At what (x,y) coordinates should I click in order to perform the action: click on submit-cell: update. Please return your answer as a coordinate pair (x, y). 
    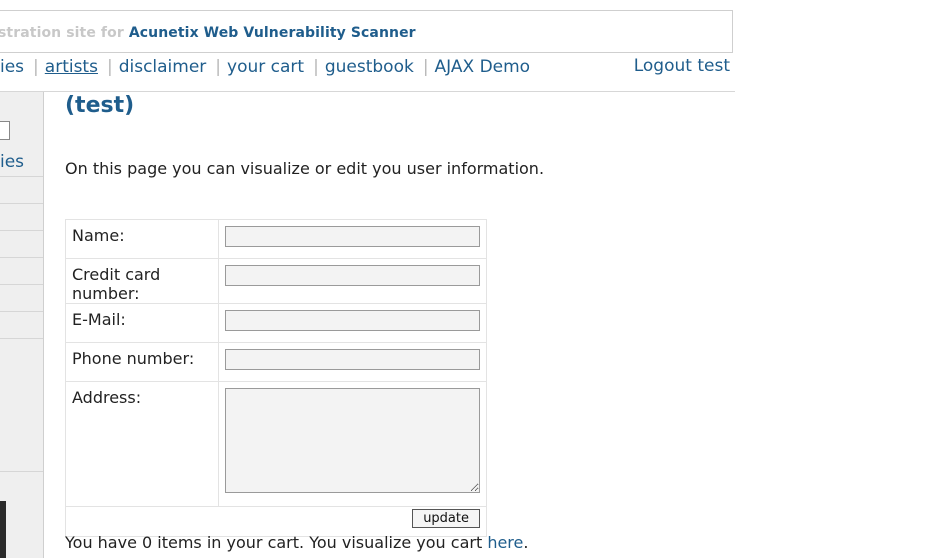
    Looking at the image, I should click on (276, 521).